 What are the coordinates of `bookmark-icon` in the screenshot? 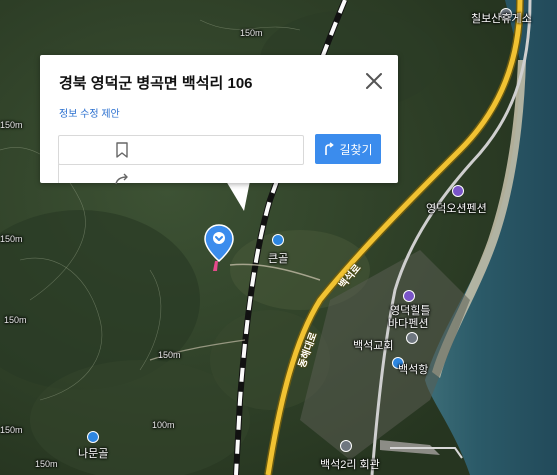 It's located at (122, 150).